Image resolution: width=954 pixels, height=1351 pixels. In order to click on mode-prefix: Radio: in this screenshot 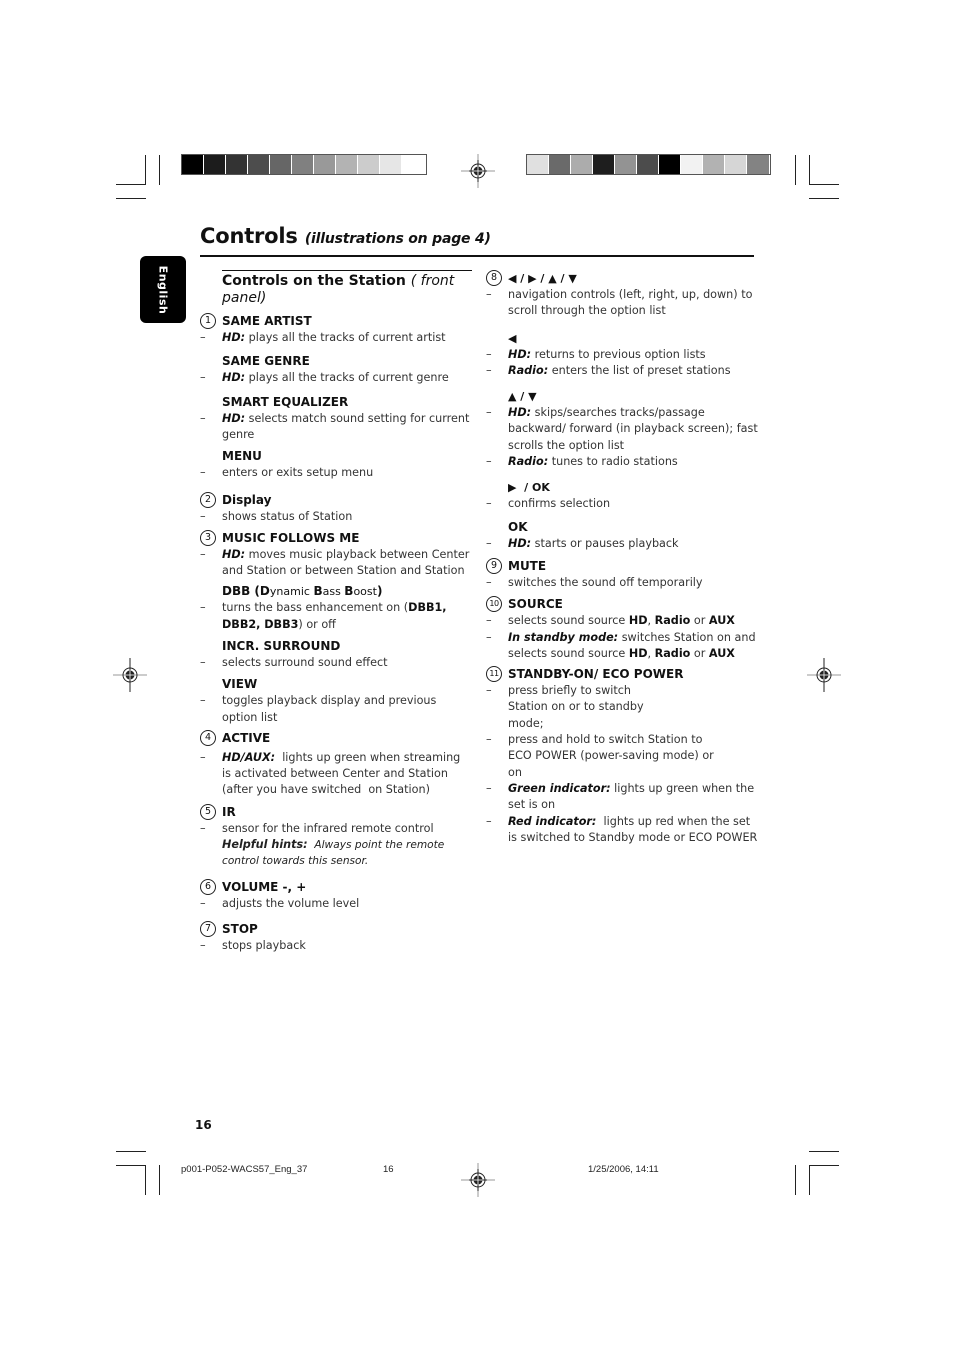, I will do `click(528, 370)`.